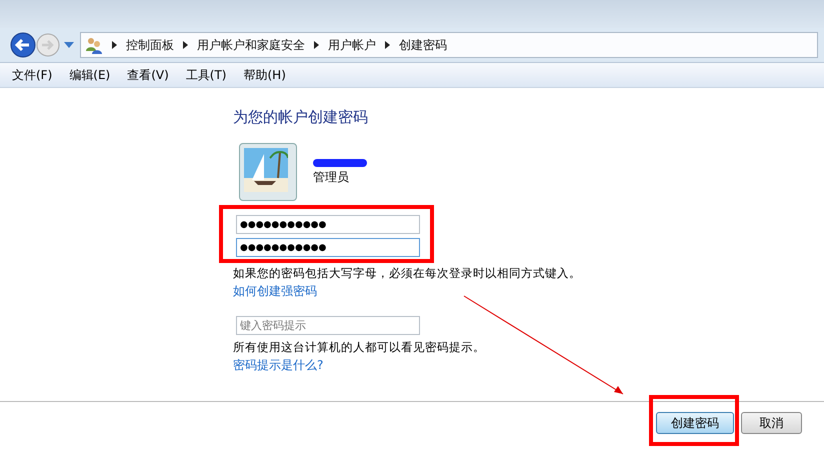  I want to click on strong-password-link: 如何创建强密码, so click(275, 291).